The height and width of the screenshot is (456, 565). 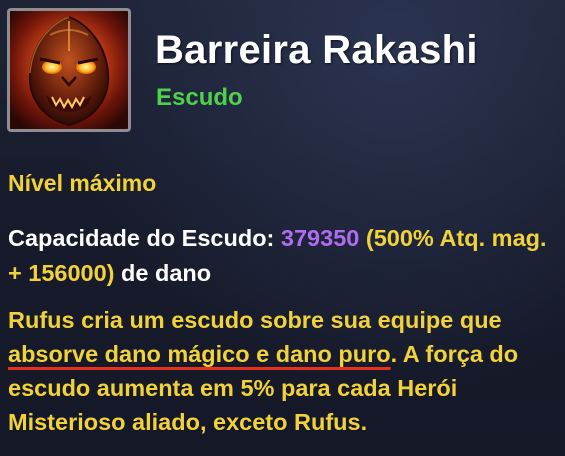 What do you see at coordinates (166, 273) in the screenshot?
I see `capacity-suffix: de dano` at bounding box center [166, 273].